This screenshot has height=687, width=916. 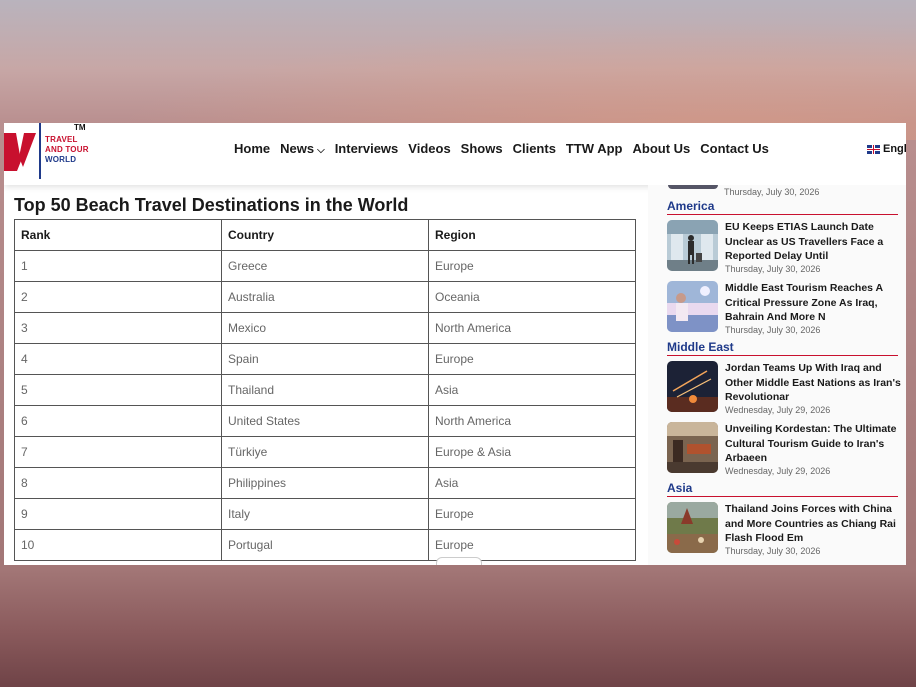 I want to click on country-cell: Türkiye, so click(x=325, y=452).